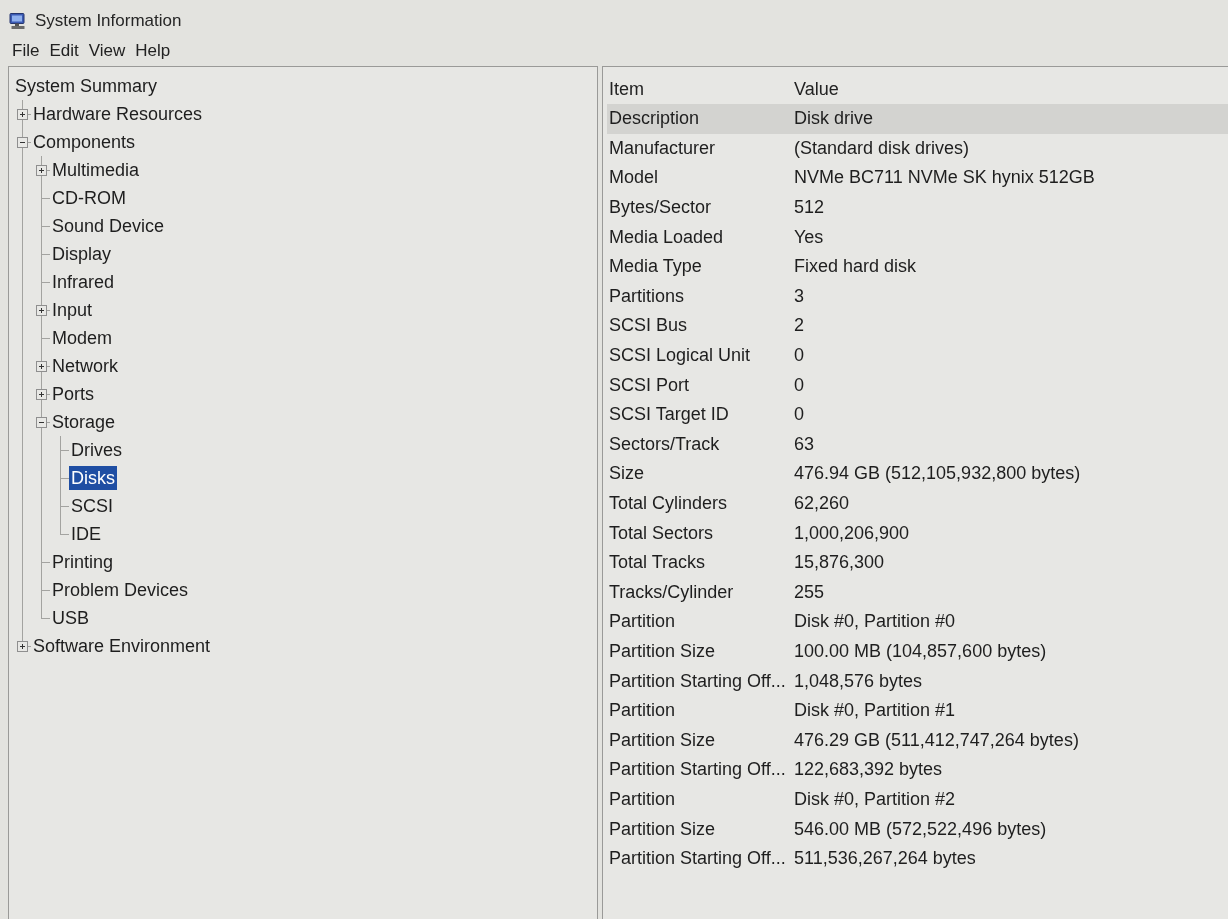  What do you see at coordinates (96, 450) in the screenshot?
I see `tree-item: Drives` at bounding box center [96, 450].